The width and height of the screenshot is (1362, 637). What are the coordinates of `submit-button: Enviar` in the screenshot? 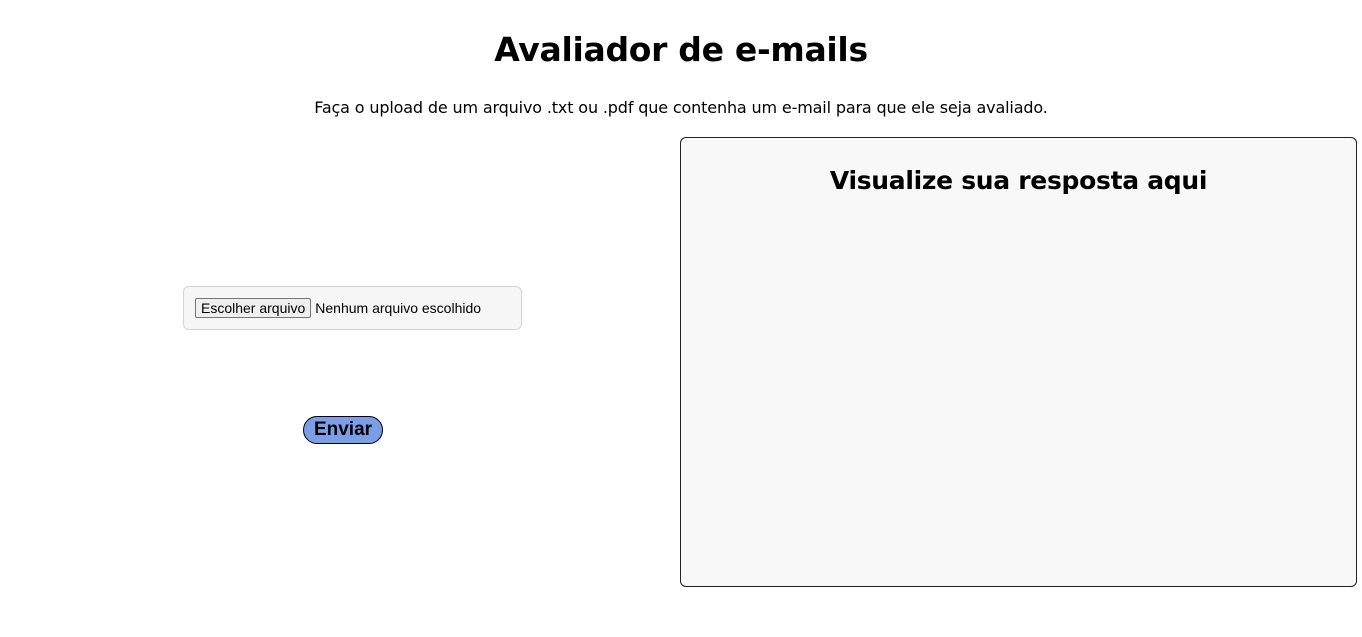 It's located at (343, 430).